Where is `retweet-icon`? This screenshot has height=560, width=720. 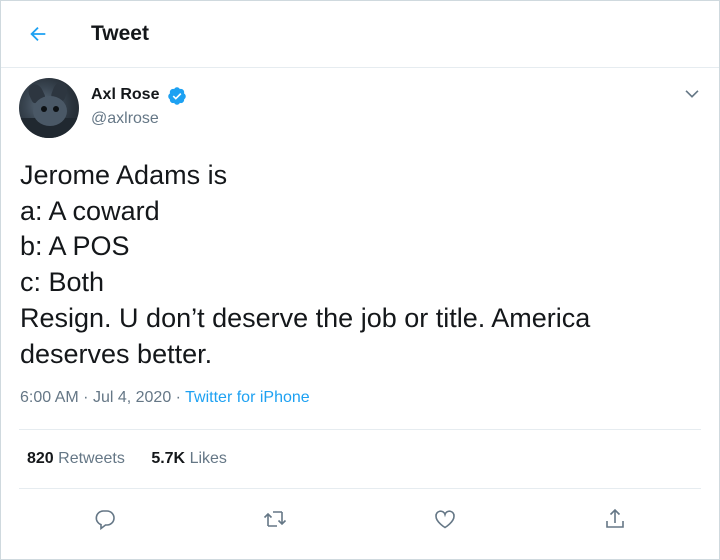
retweet-icon is located at coordinates (275, 519).